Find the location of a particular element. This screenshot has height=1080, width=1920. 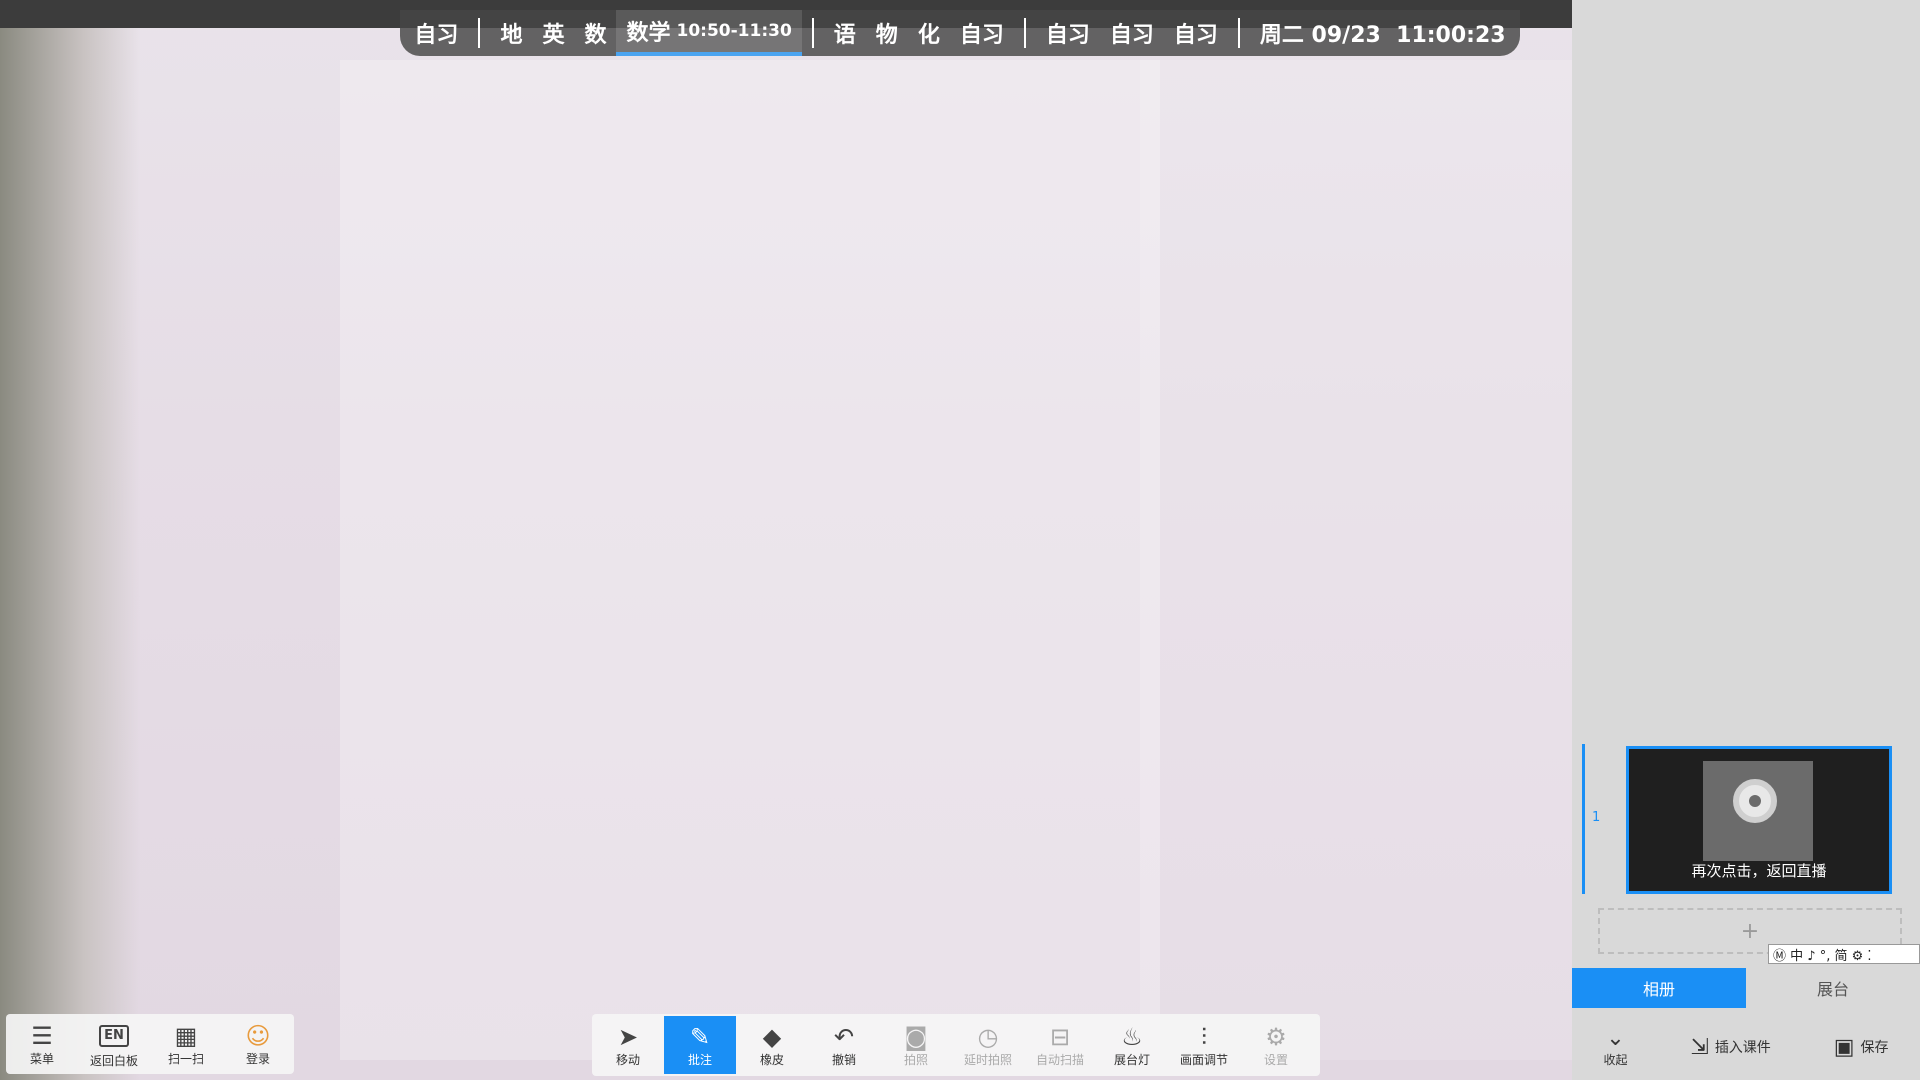

current-time-range: 10:50-11:30 is located at coordinates (734, 31).